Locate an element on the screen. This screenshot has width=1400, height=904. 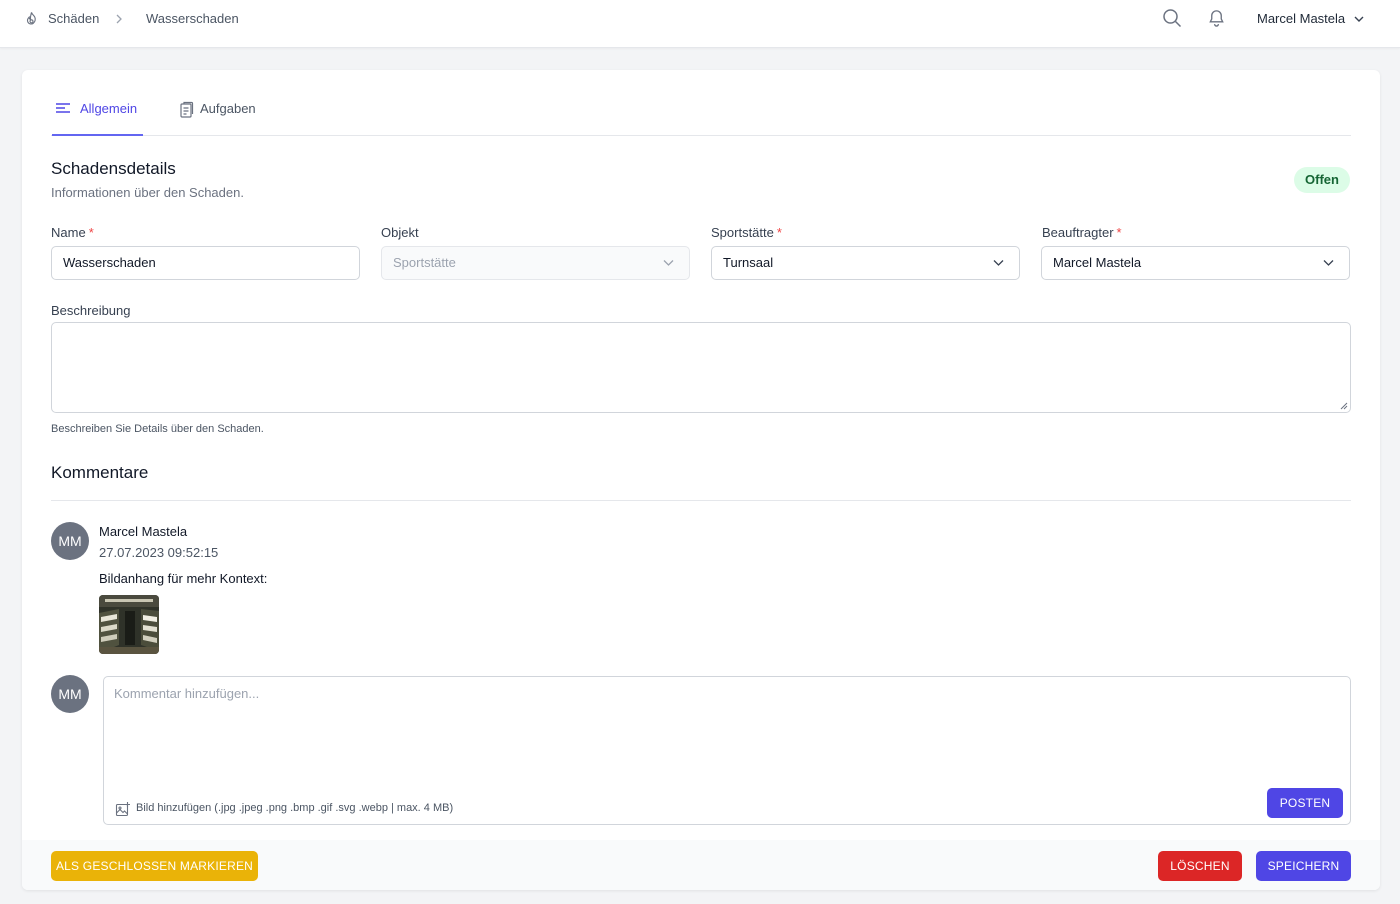
section-subtitle: Informationen über den Schaden. is located at coordinates (147, 192).